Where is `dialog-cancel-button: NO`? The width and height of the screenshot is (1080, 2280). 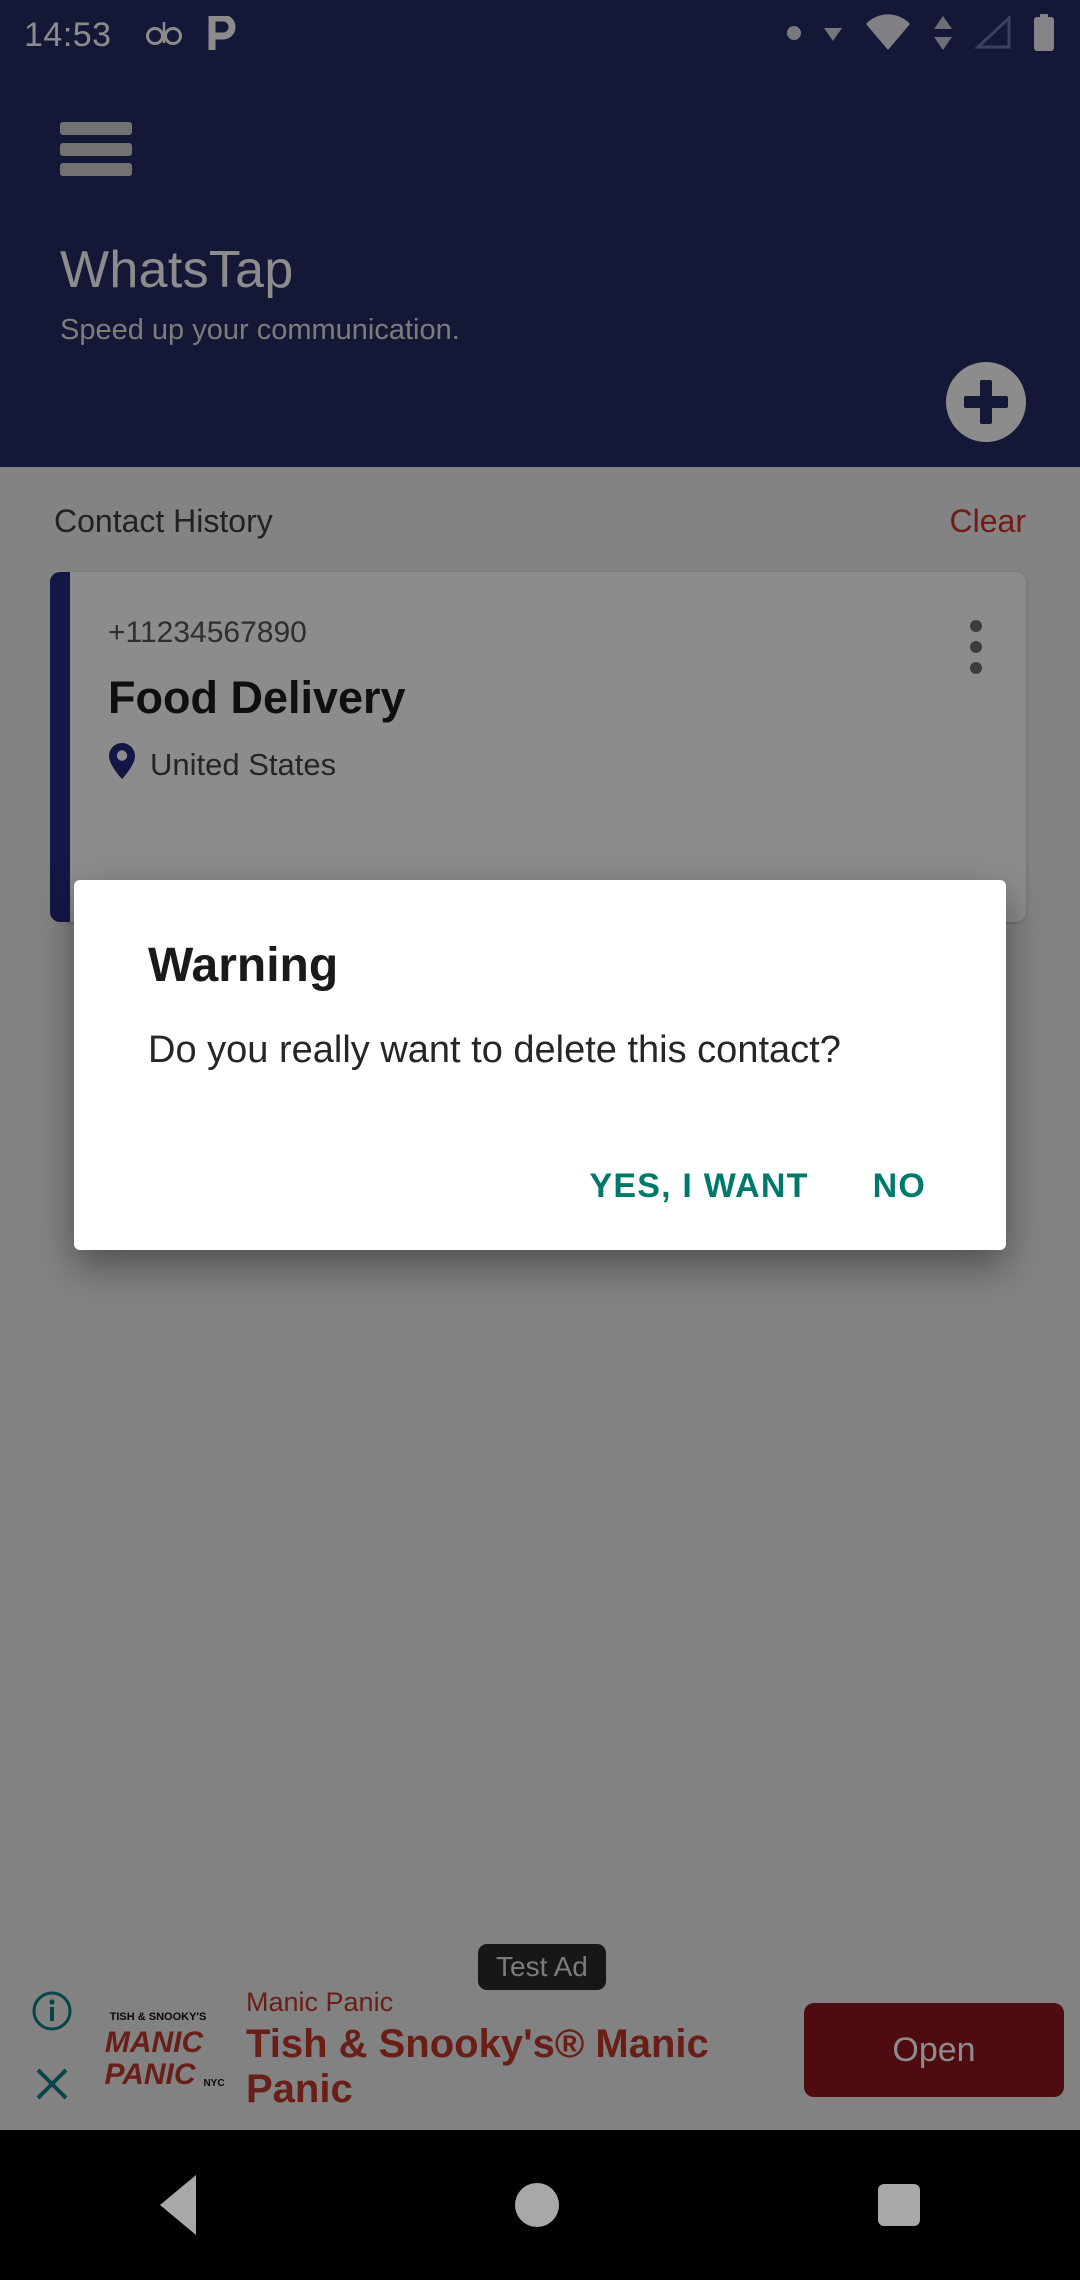 dialog-cancel-button: NO is located at coordinates (899, 1186).